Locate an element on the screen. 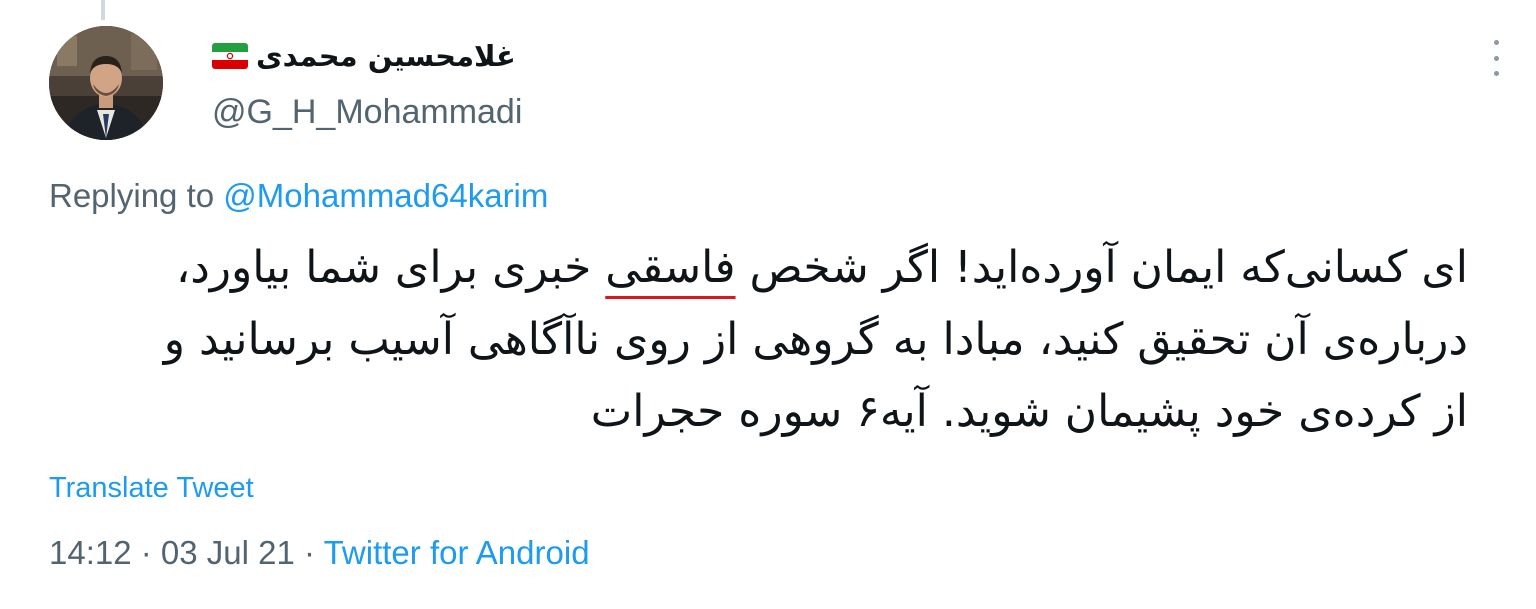 The height and width of the screenshot is (609, 1536). thread-connector-line is located at coordinates (103, 10).